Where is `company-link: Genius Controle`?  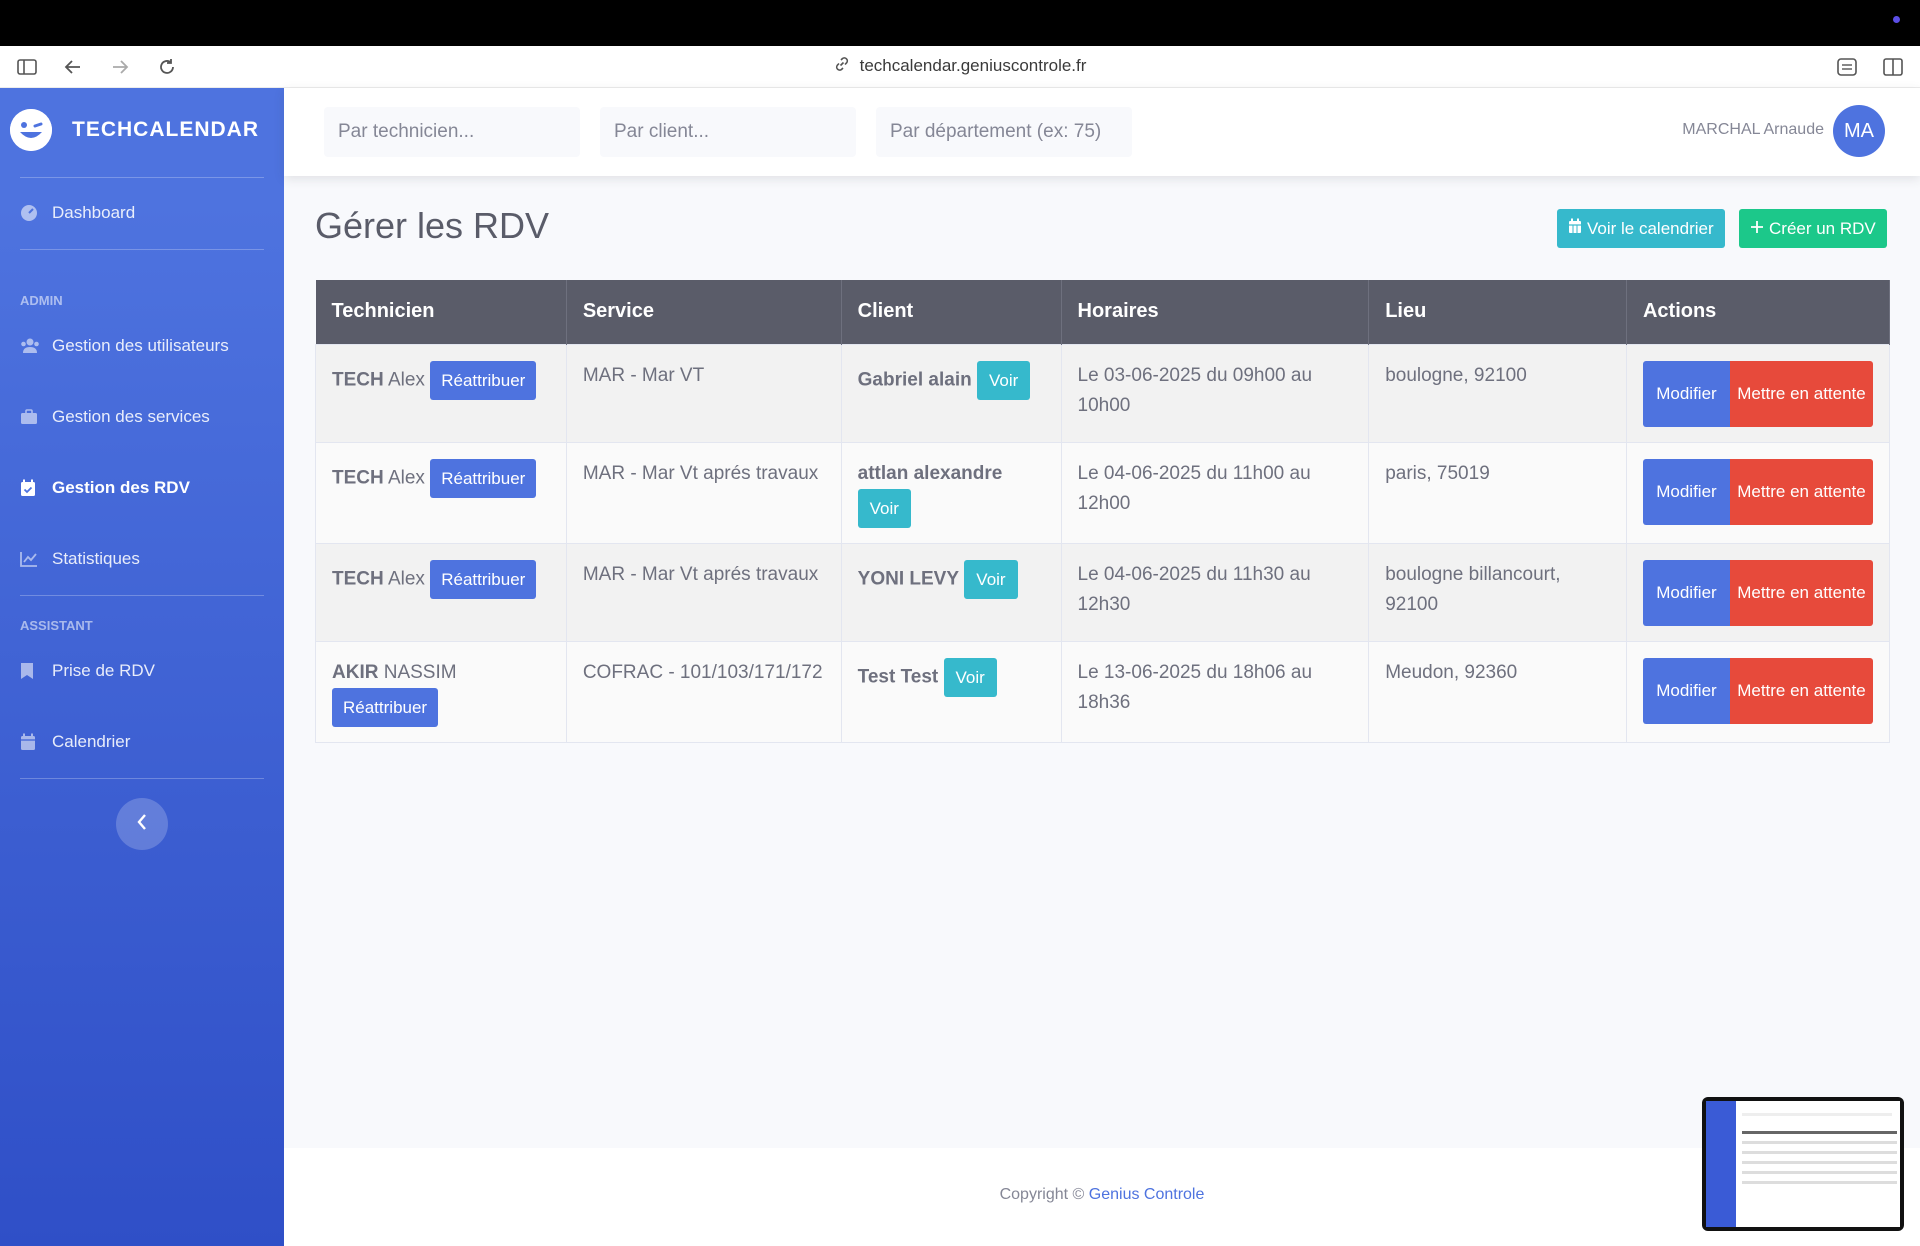
company-link: Genius Controle is located at coordinates (1147, 1194).